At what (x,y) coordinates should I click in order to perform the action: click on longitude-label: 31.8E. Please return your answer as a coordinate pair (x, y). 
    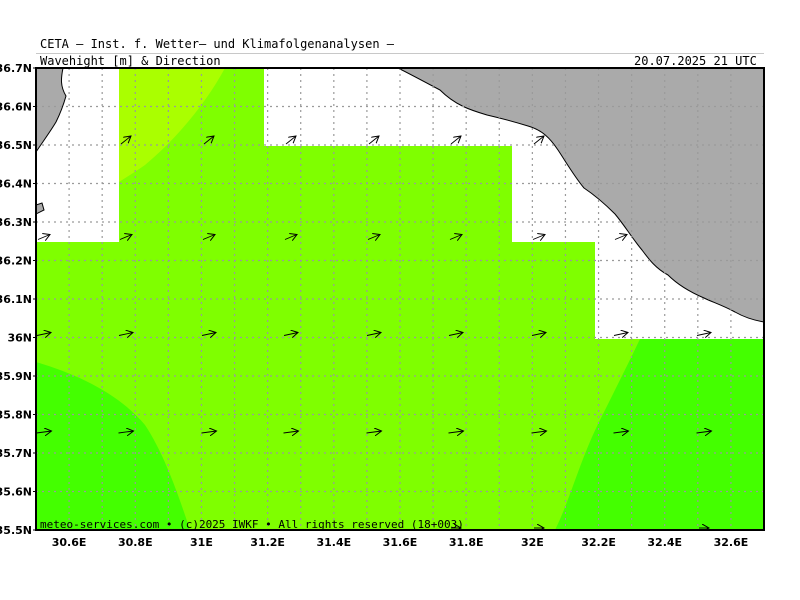
    Looking at the image, I should click on (466, 542).